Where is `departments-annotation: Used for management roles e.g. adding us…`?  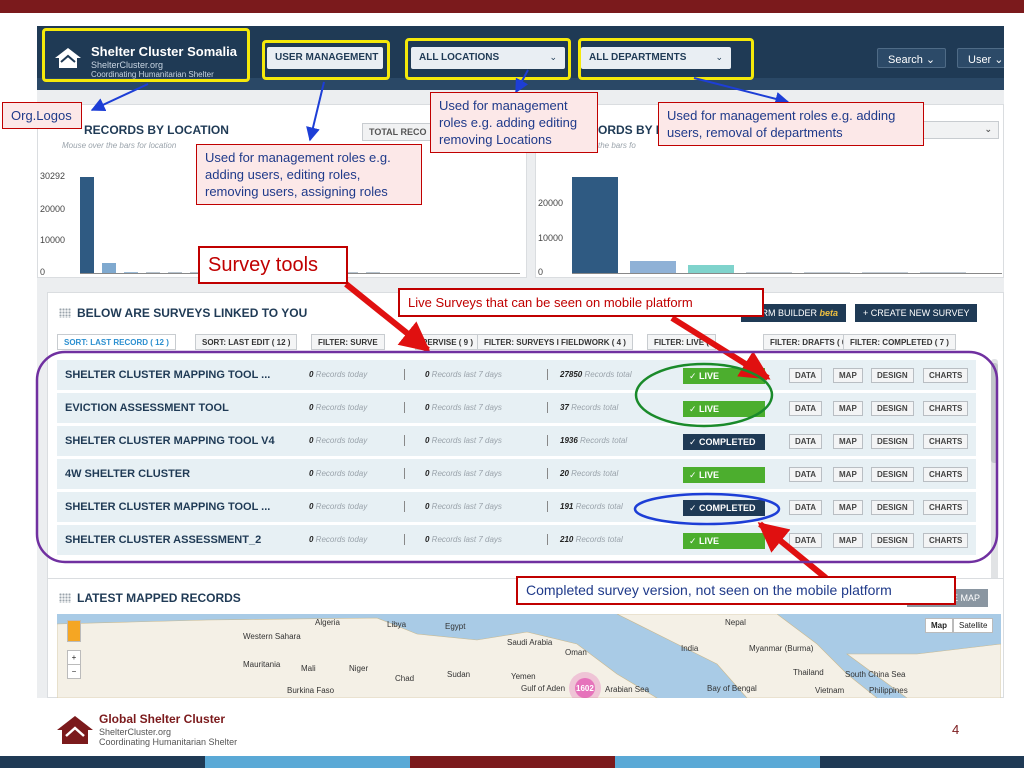
departments-annotation: Used for management roles e.g. adding us… is located at coordinates (791, 124).